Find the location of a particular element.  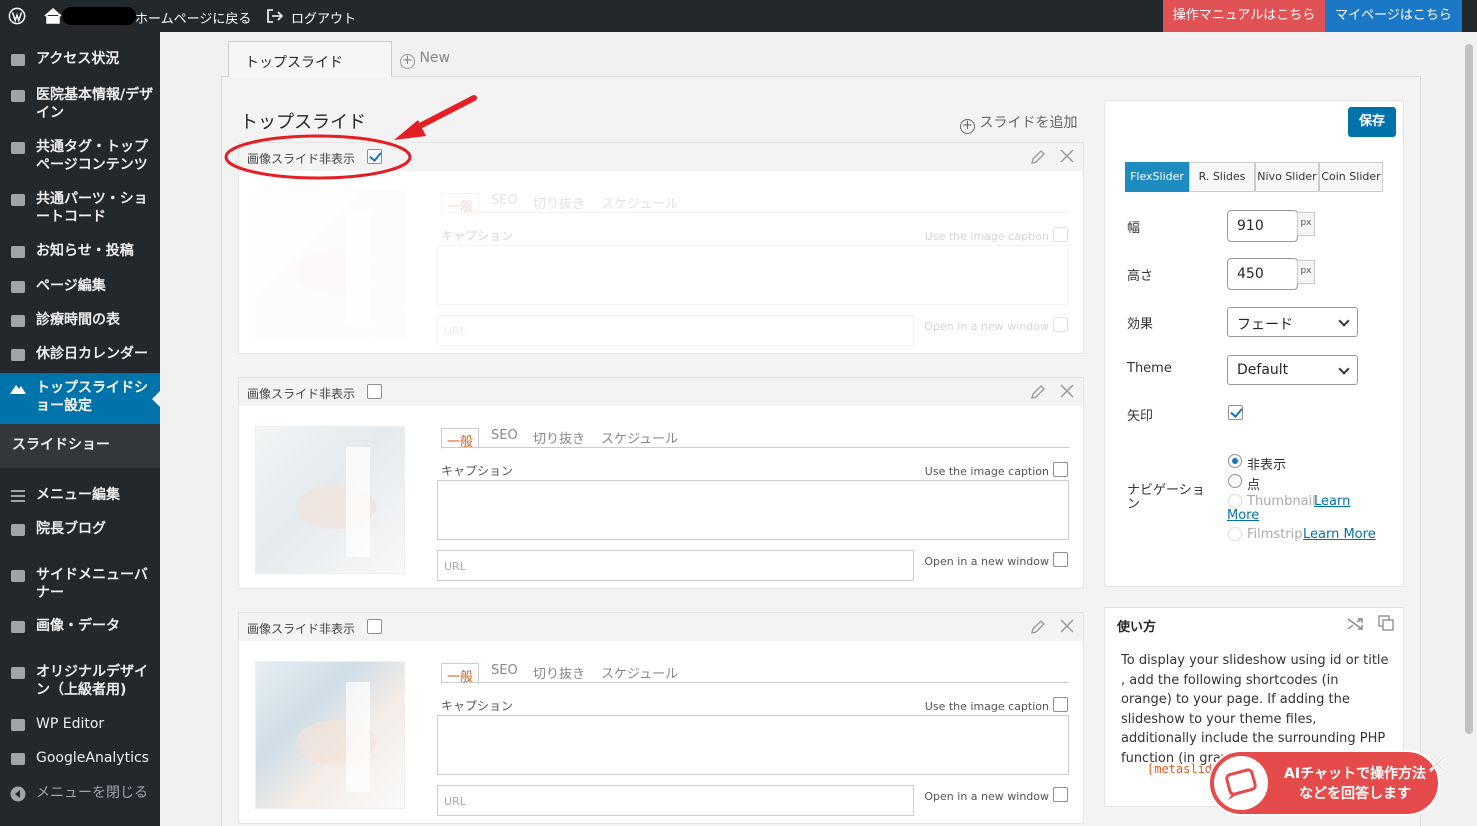

sidebar-item-4: 共通パーツ・ショ ートコード is located at coordinates (80, 210).